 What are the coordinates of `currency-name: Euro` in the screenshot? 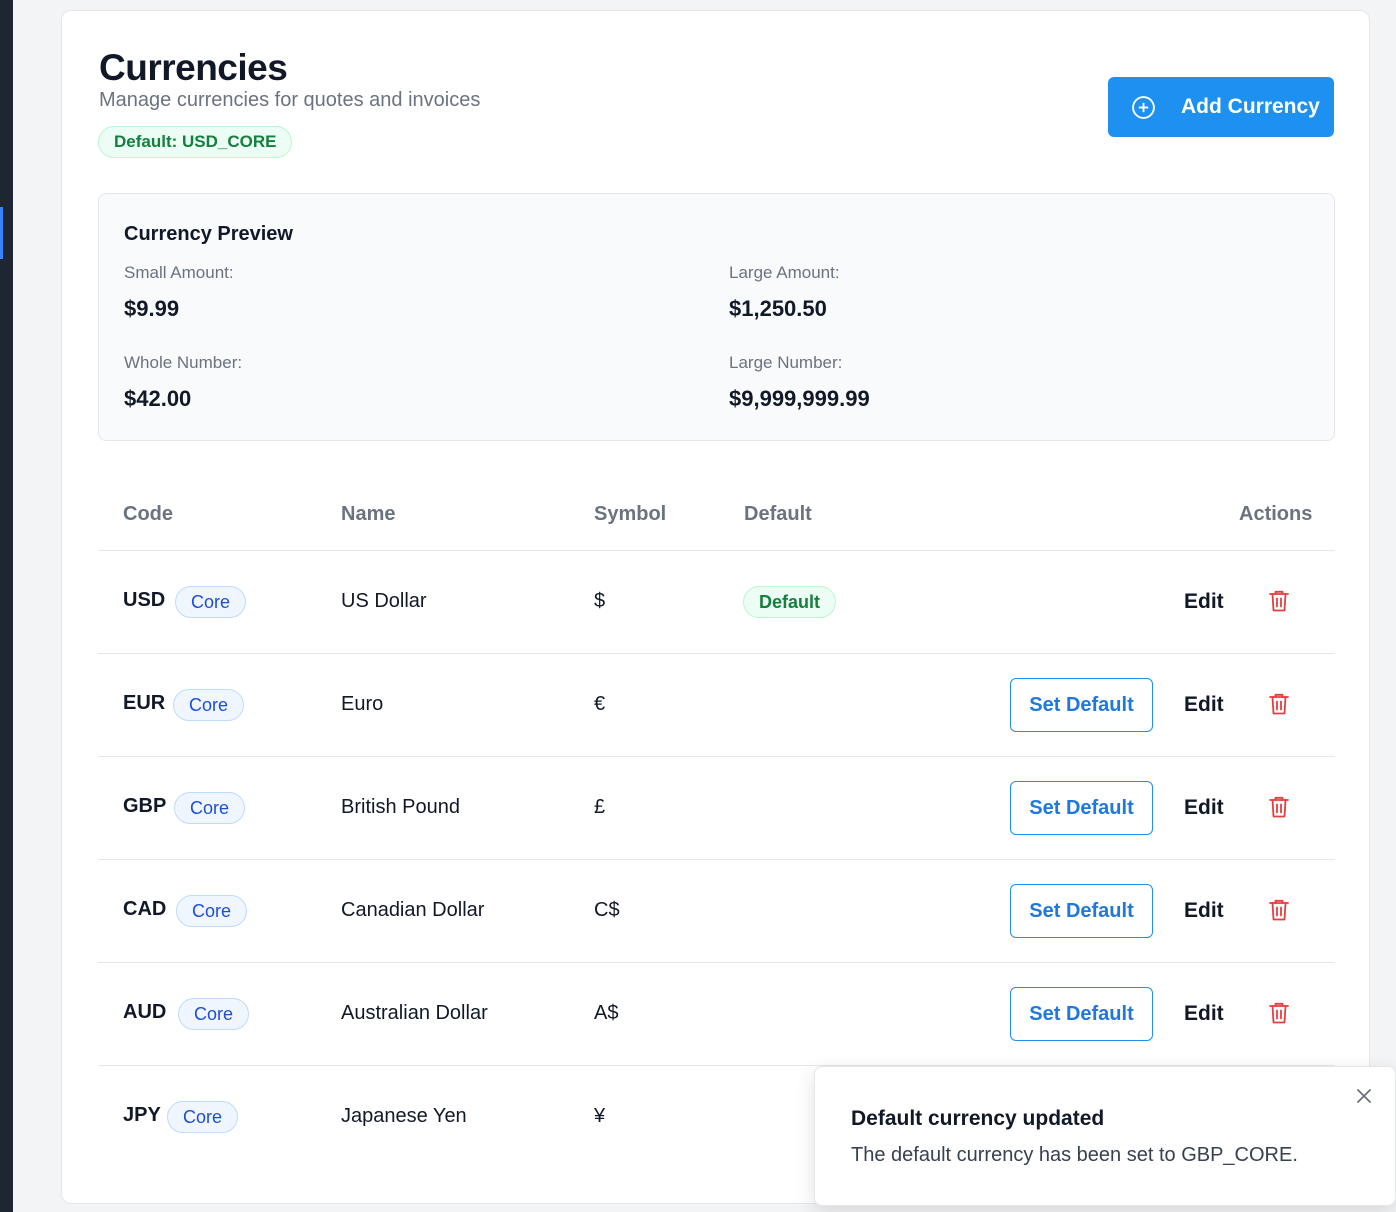 It's located at (362, 704).